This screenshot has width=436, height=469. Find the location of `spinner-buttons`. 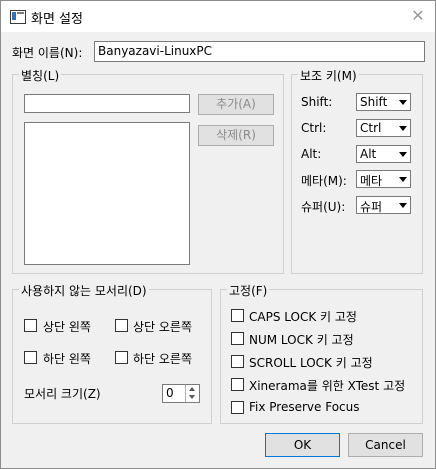

spinner-buttons is located at coordinates (192, 393).